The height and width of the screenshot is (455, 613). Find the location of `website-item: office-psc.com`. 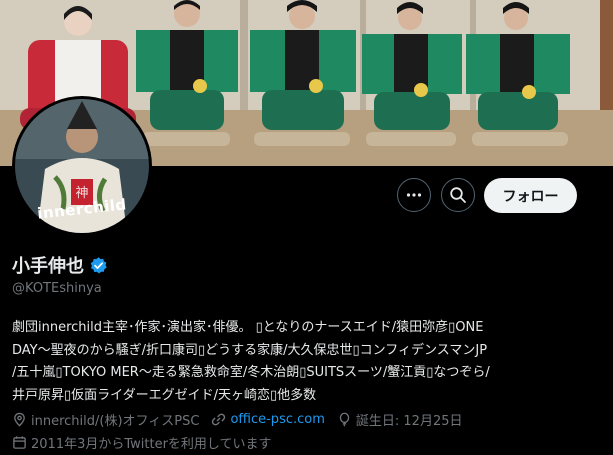

website-item: office-psc.com is located at coordinates (268, 419).